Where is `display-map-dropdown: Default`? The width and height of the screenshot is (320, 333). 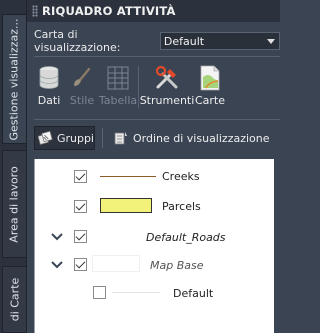 display-map-dropdown: Default is located at coordinates (219, 41).